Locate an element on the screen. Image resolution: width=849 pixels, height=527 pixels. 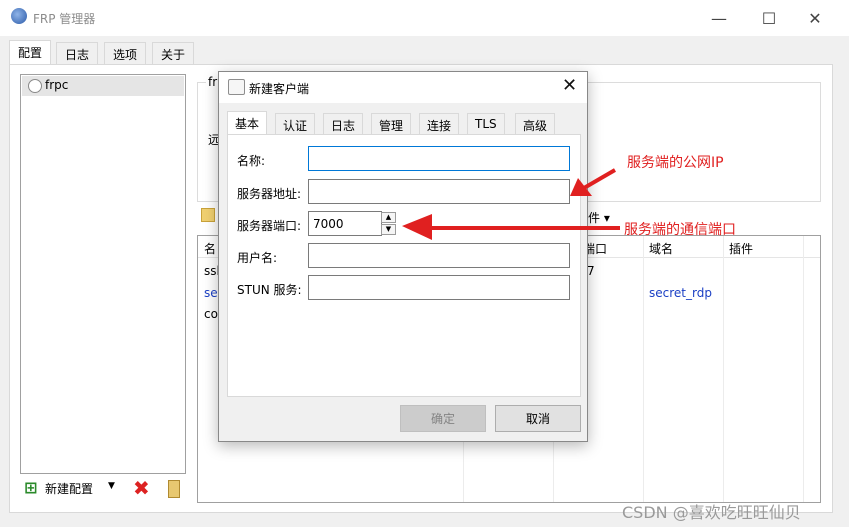
annotation-public-ip: 服务端的公网IP is located at coordinates (675, 163).